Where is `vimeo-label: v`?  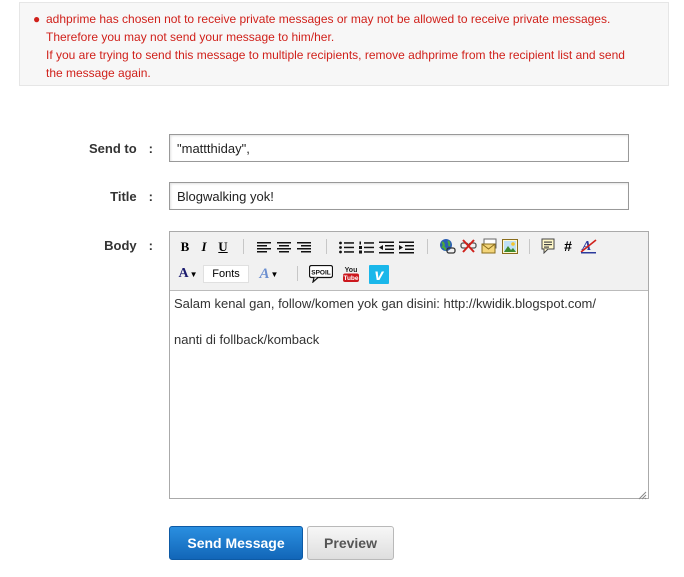
vimeo-label: v is located at coordinates (380, 275).